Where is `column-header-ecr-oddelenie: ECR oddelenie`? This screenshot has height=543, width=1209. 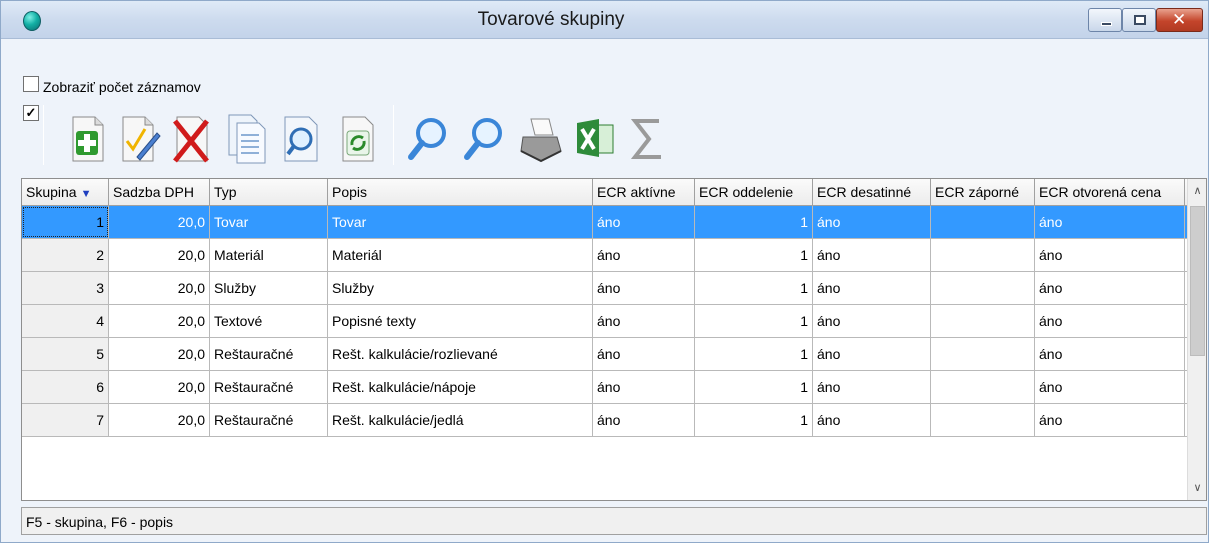 column-header-ecr-oddelenie: ECR oddelenie is located at coordinates (754, 192).